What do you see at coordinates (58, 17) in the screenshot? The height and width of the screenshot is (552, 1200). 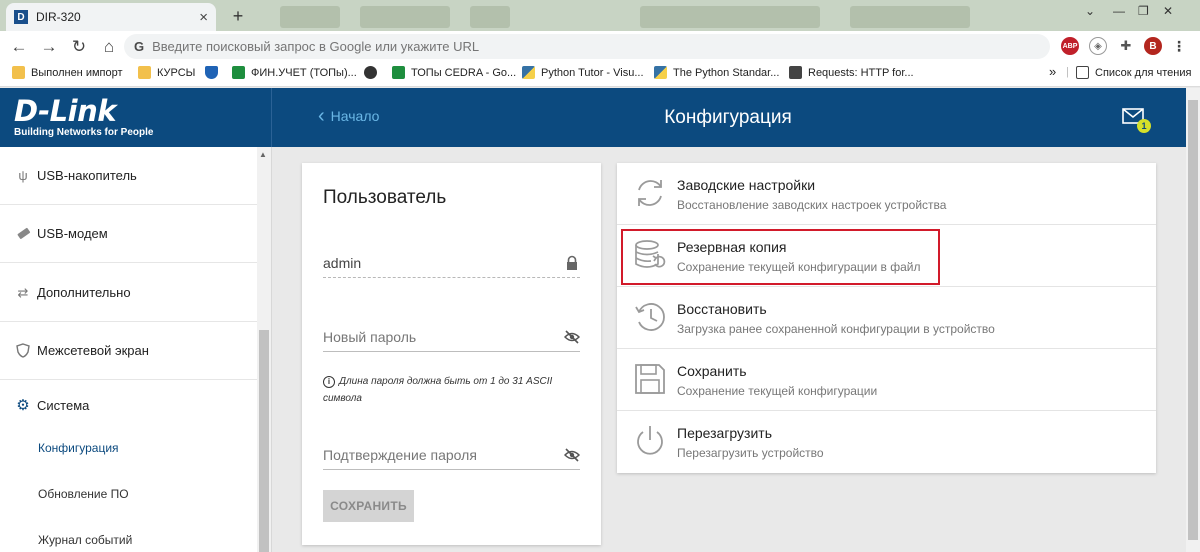 I see `tab-title: DIR-320` at bounding box center [58, 17].